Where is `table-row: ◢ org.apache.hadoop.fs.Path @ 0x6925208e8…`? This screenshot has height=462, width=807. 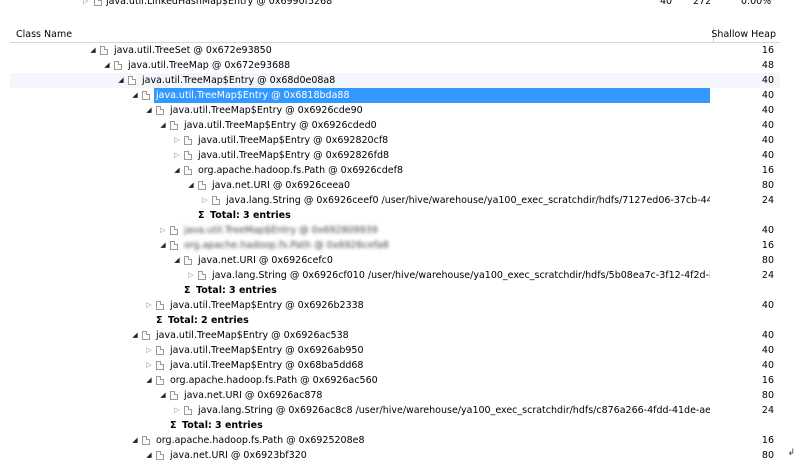
table-row: ◢ org.apache.hadoop.fs.Path @ 0x6925208e8… is located at coordinates (395, 440).